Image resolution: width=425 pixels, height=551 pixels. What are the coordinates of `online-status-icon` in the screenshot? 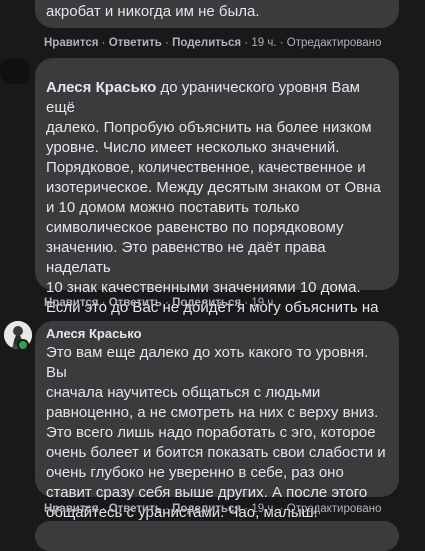 It's located at (23, 345).